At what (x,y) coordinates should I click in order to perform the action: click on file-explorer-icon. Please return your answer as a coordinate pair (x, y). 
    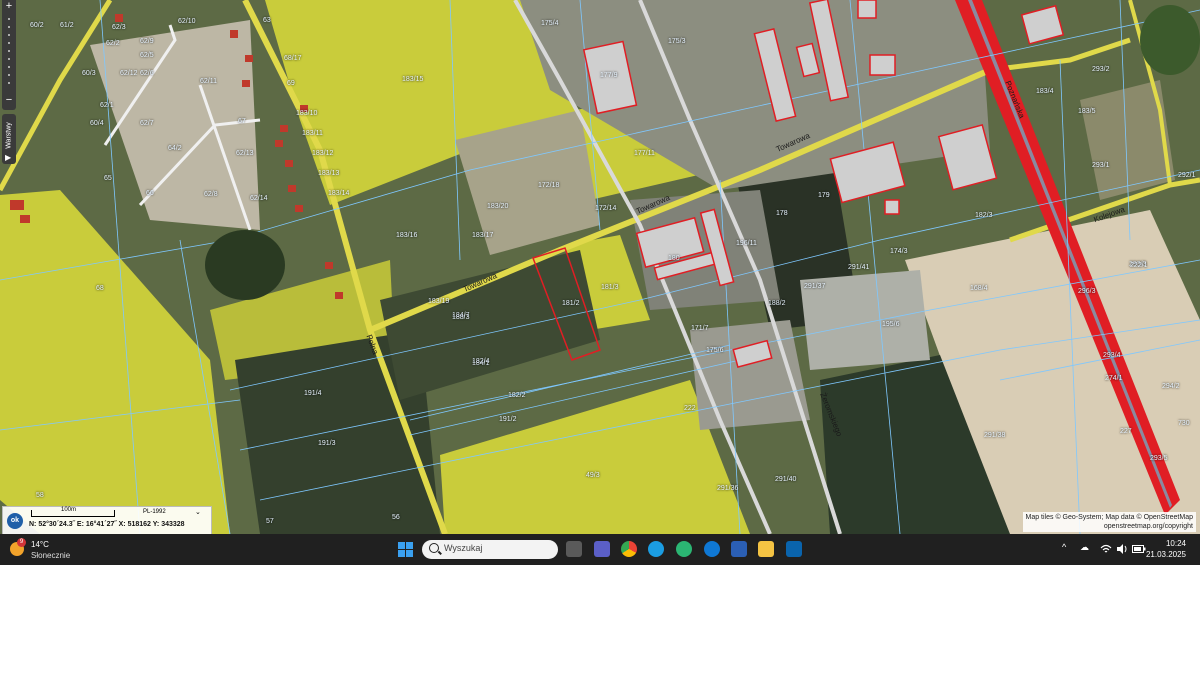
    Looking at the image, I should click on (766, 549).